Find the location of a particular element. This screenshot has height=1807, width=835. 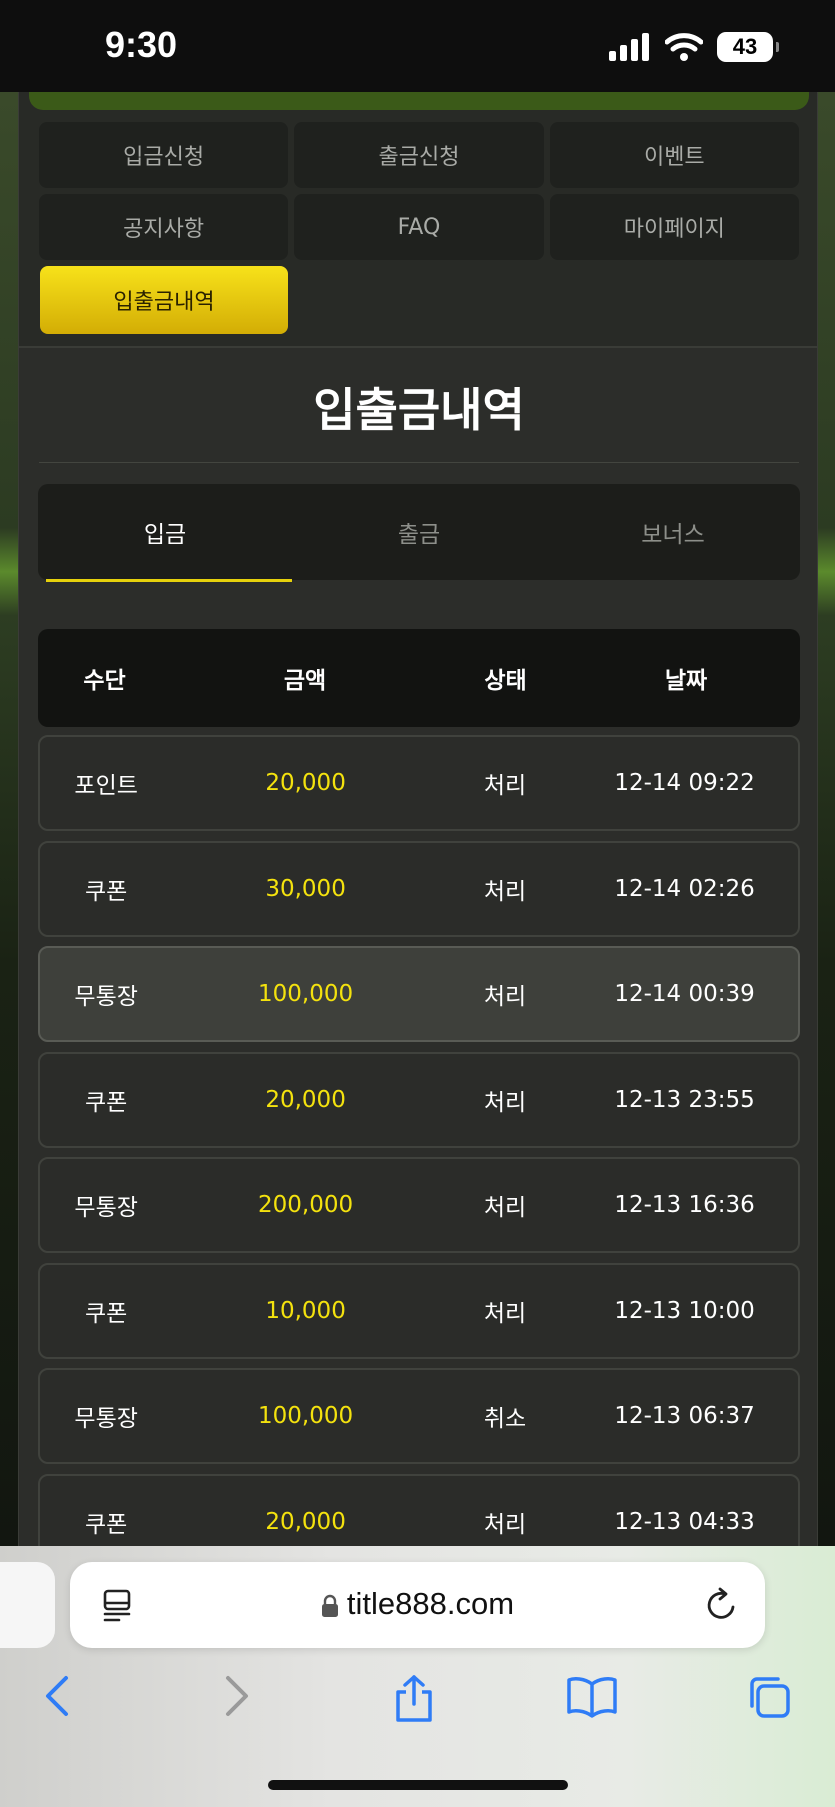

signal-icon is located at coordinates (629, 47).